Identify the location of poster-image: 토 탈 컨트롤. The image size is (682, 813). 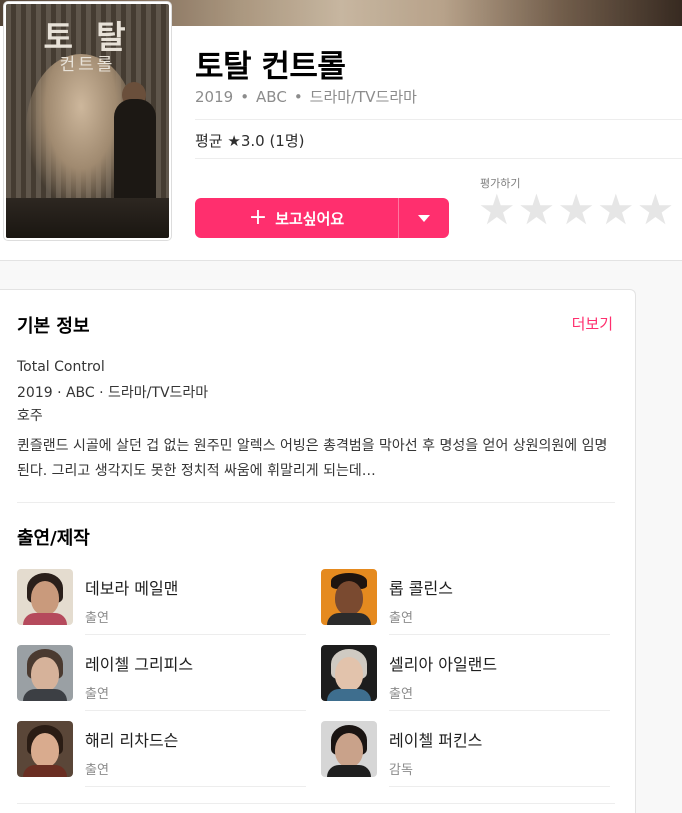
(87, 121).